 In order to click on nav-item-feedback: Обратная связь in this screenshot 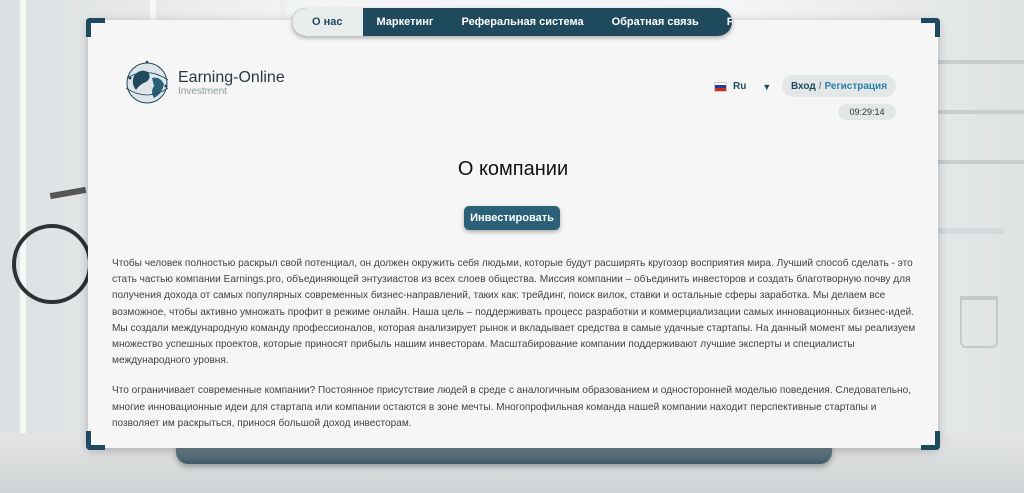, I will do `click(655, 22)`.